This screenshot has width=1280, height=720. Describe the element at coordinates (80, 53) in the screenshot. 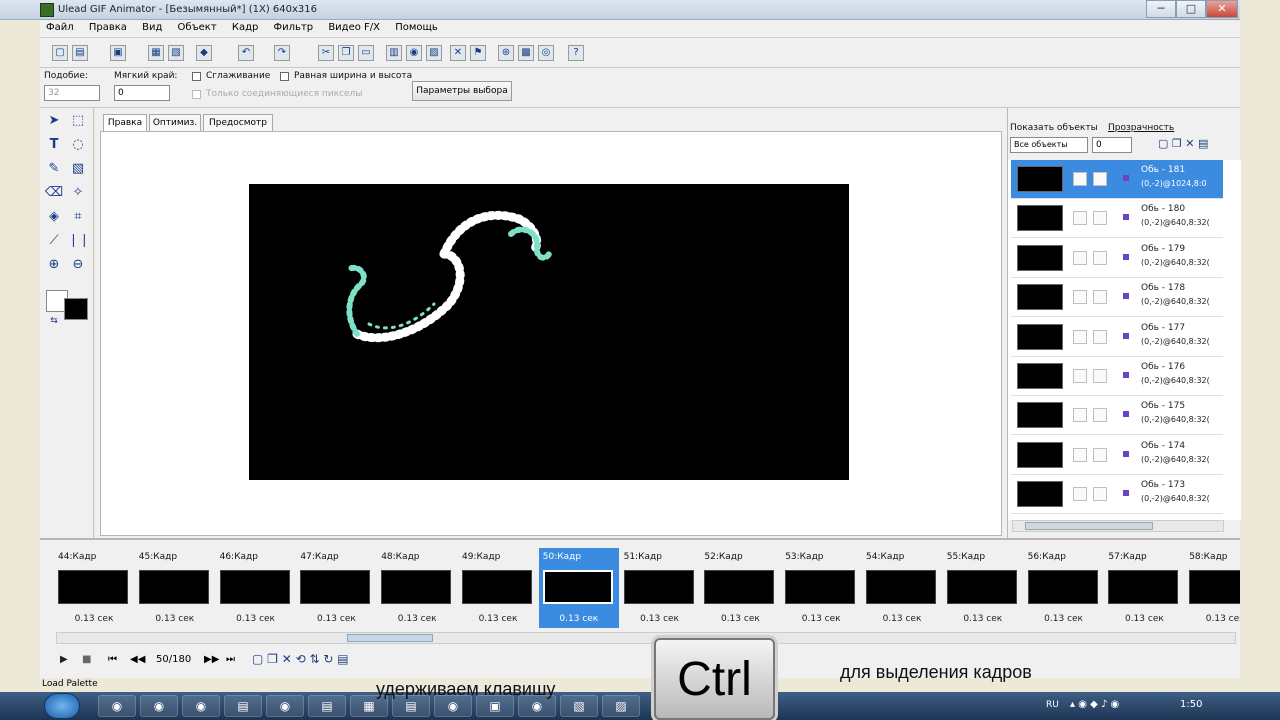

I see `open-file-icon: ▤` at that location.